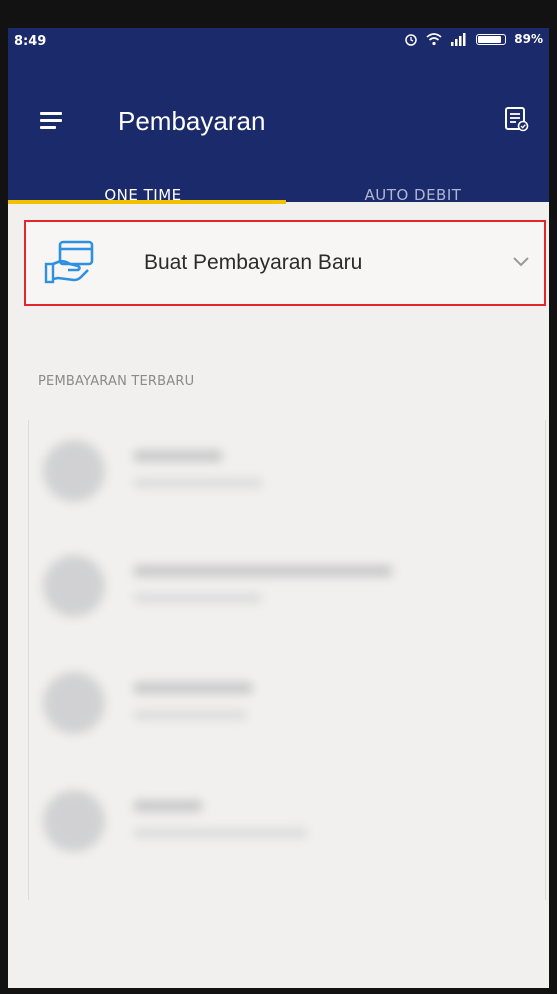 This screenshot has height=994, width=557. What do you see at coordinates (458, 39) in the screenshot?
I see `signal-icon` at bounding box center [458, 39].